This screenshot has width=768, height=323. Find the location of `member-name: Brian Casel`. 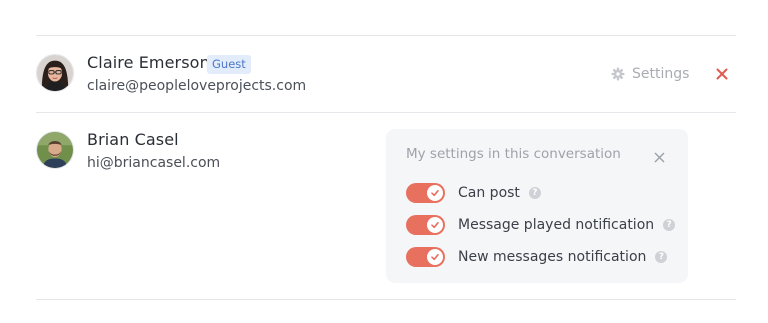

member-name: Brian Casel is located at coordinates (133, 139).